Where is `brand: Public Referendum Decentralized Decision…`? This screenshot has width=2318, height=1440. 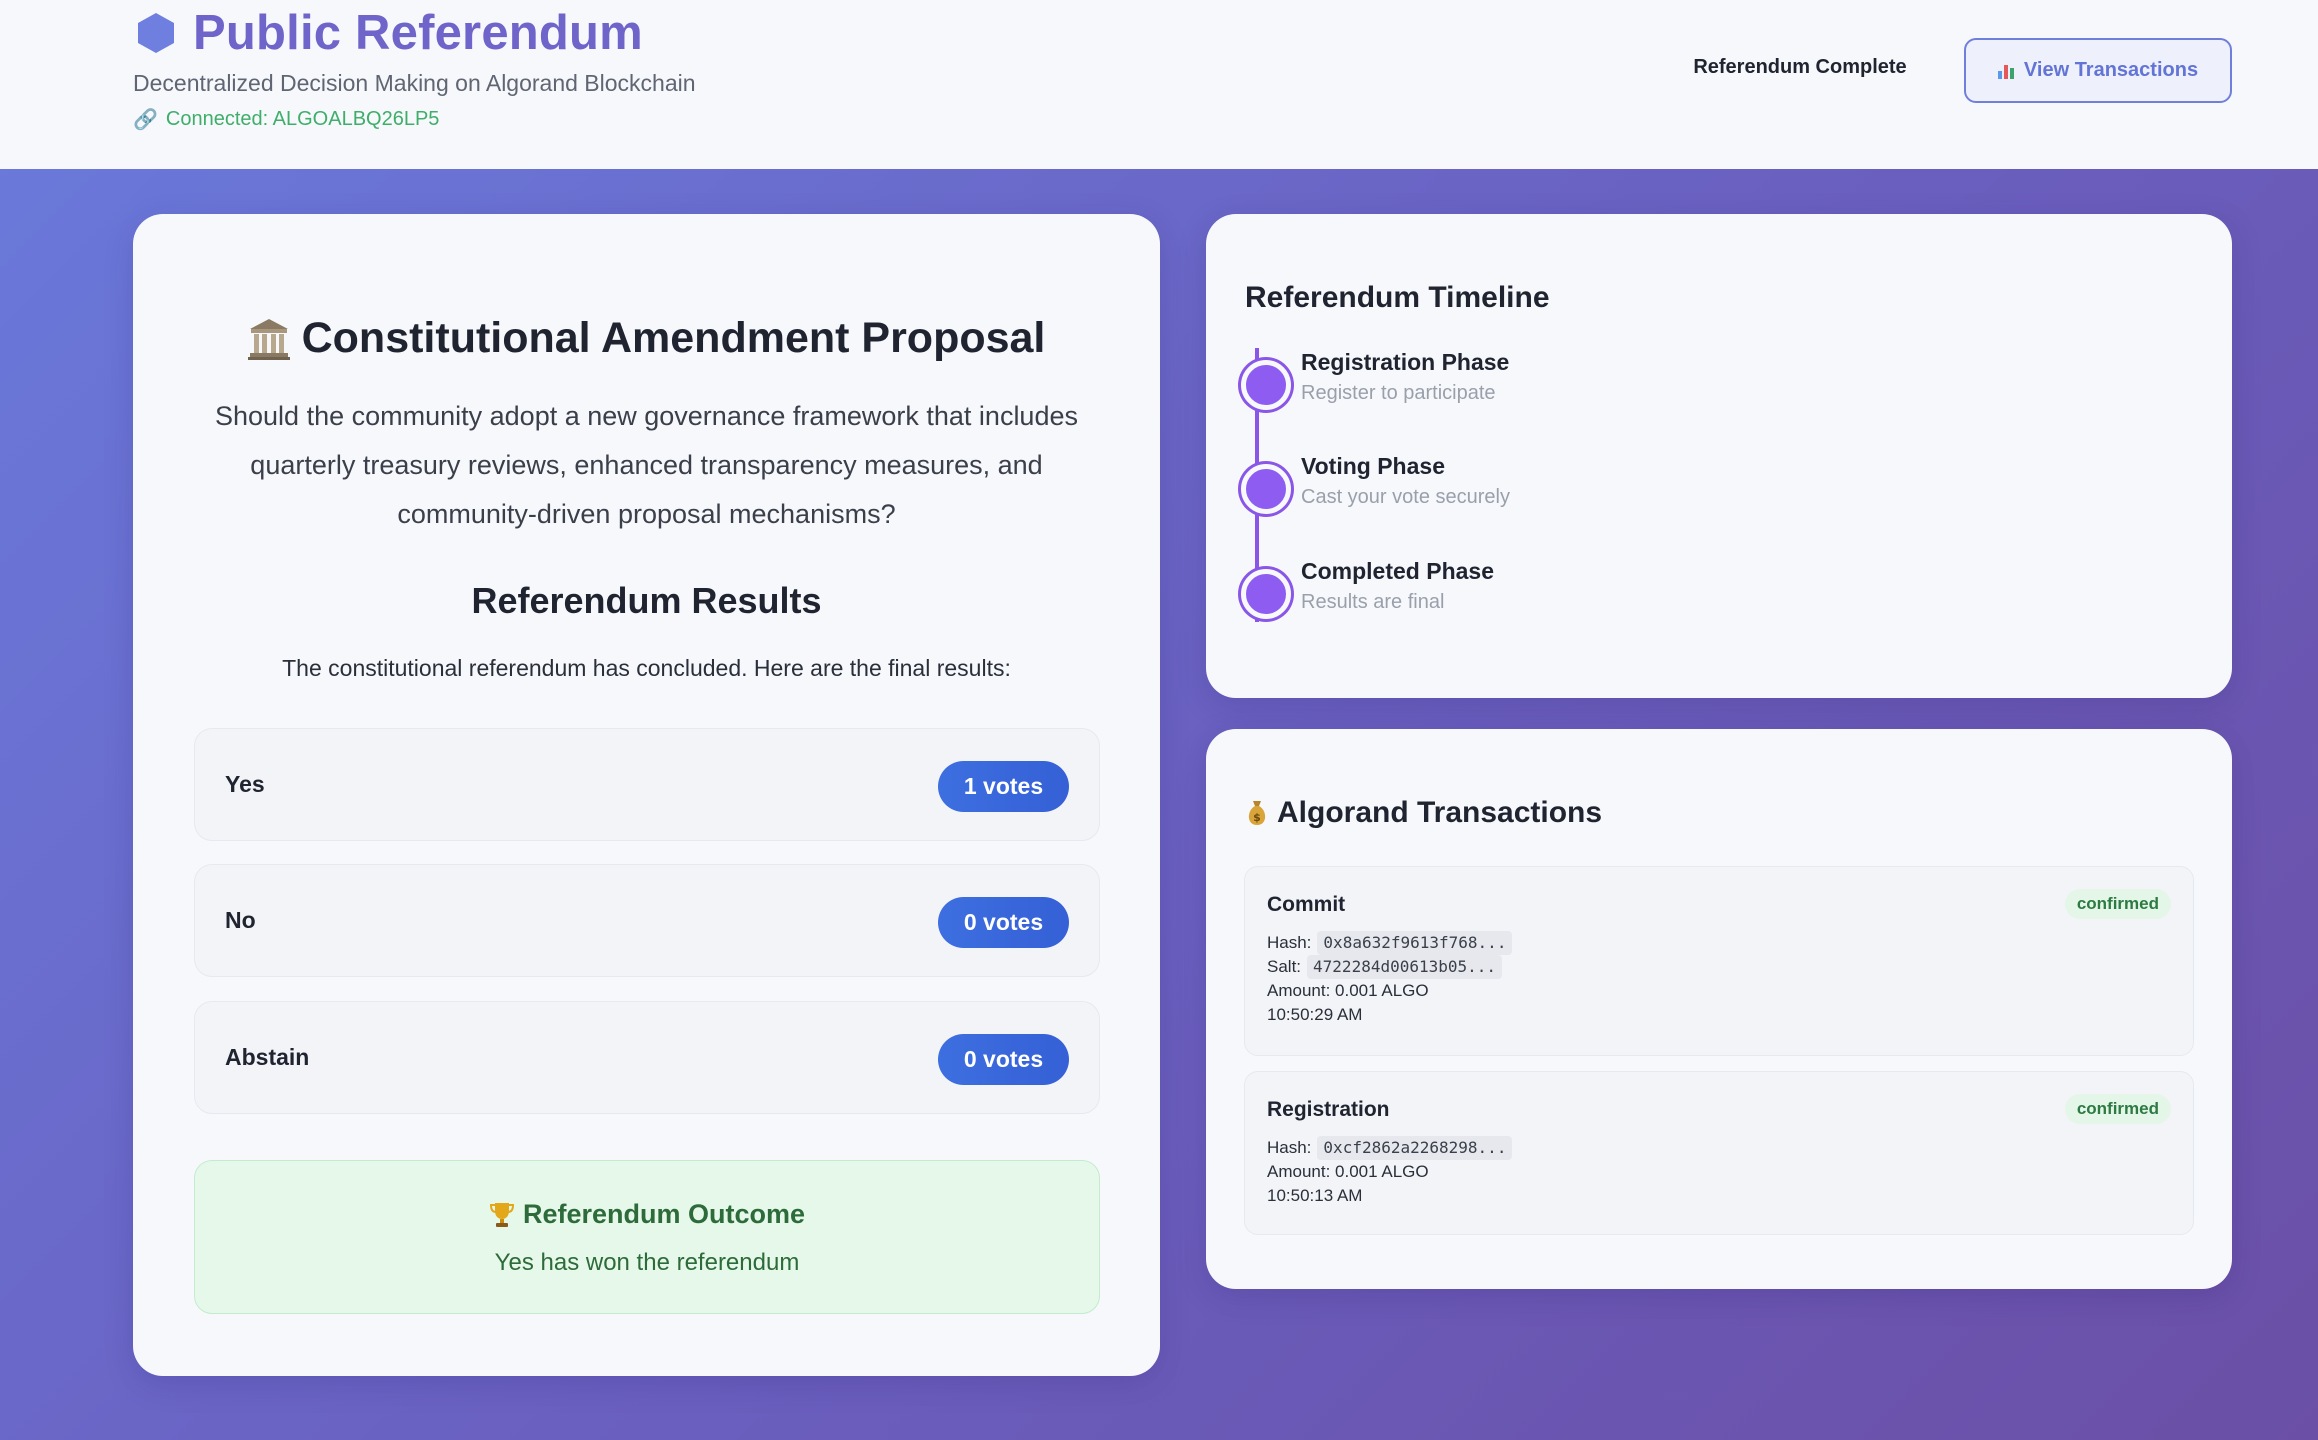 brand: Public Referendum Decentralized Decision… is located at coordinates (414, 67).